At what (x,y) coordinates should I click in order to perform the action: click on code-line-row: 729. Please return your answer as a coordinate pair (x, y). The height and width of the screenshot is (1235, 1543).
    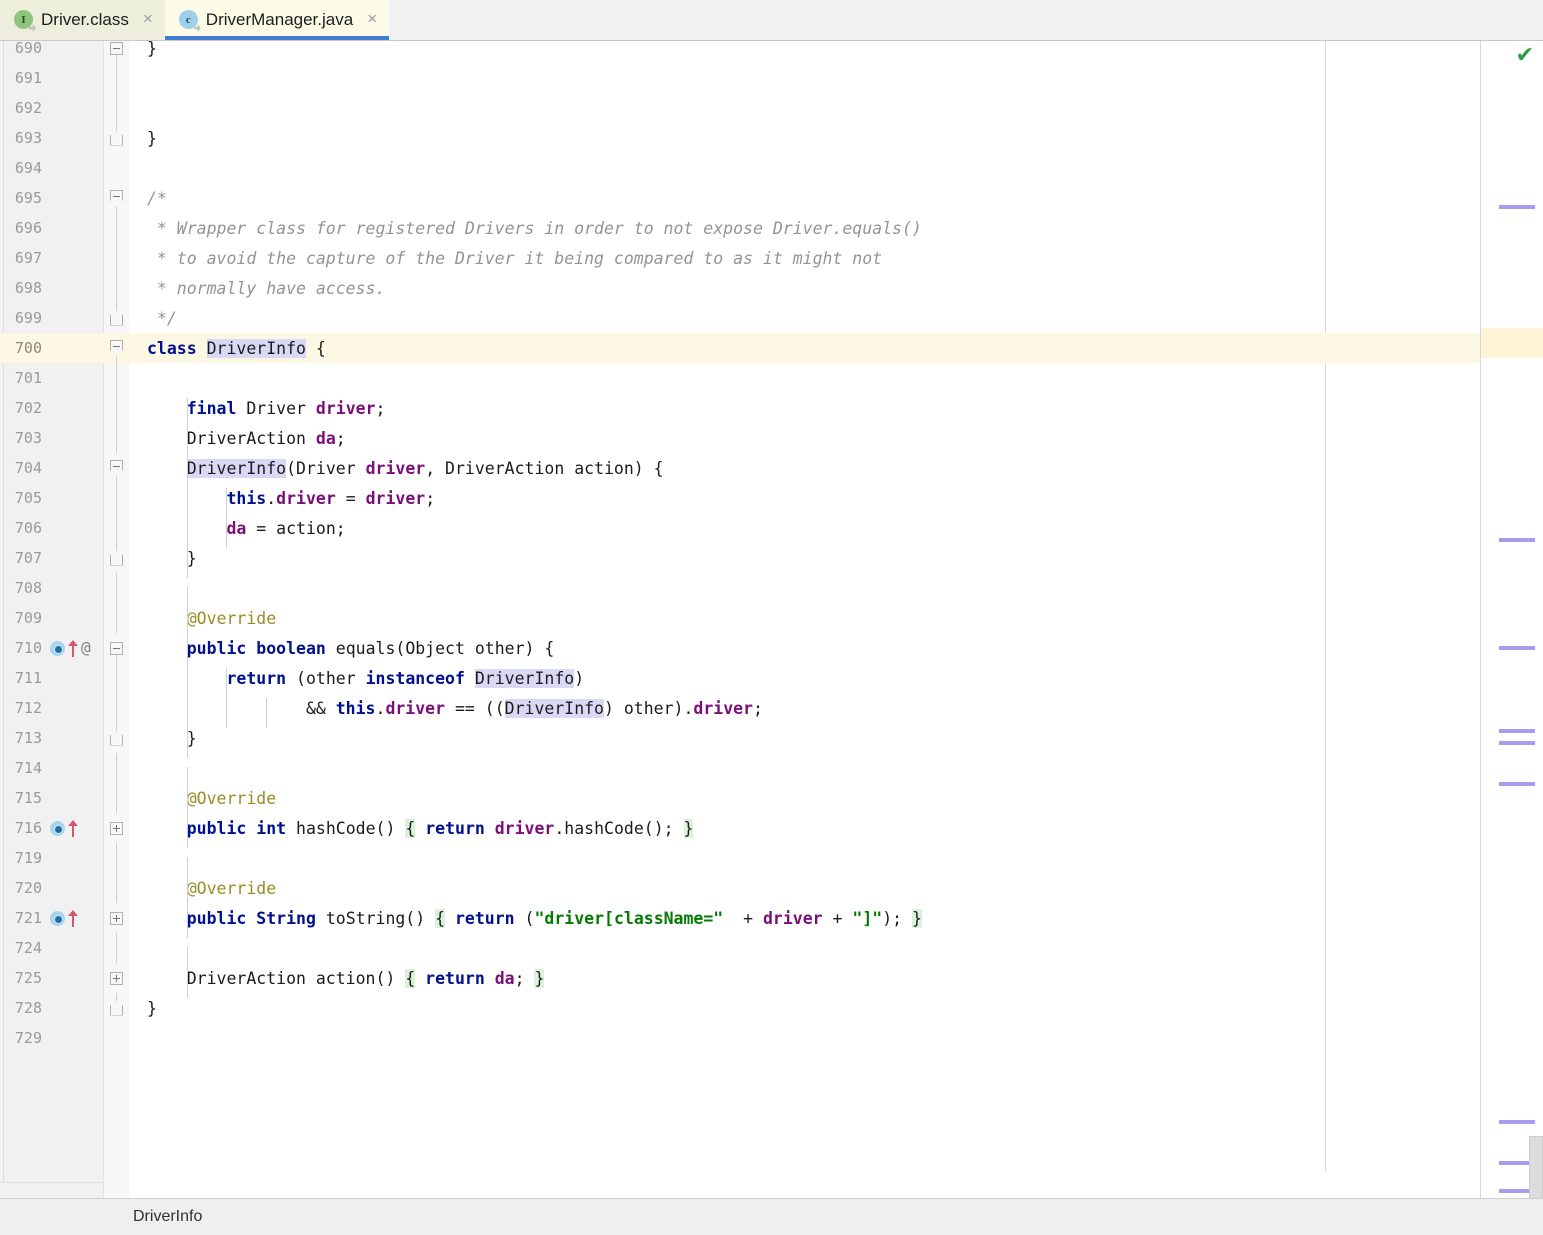
    Looking at the image, I should click on (771, 1038).